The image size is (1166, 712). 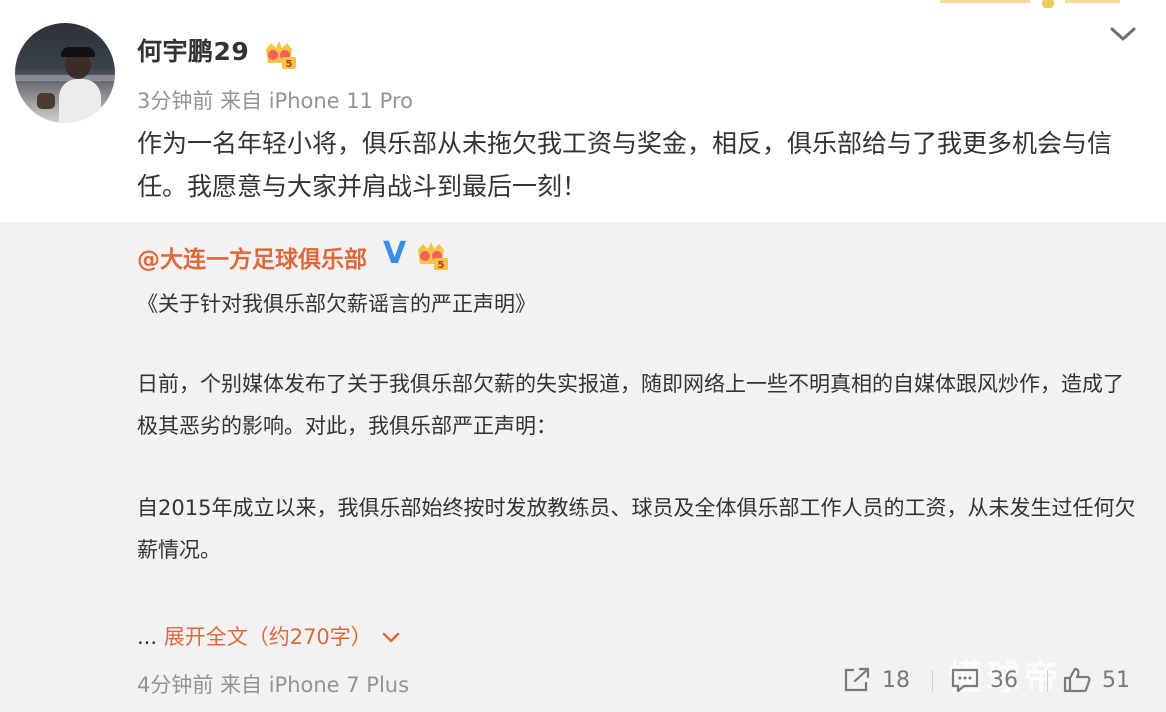 I want to click on expand-label: 展开全文（约270字）, so click(x=268, y=637).